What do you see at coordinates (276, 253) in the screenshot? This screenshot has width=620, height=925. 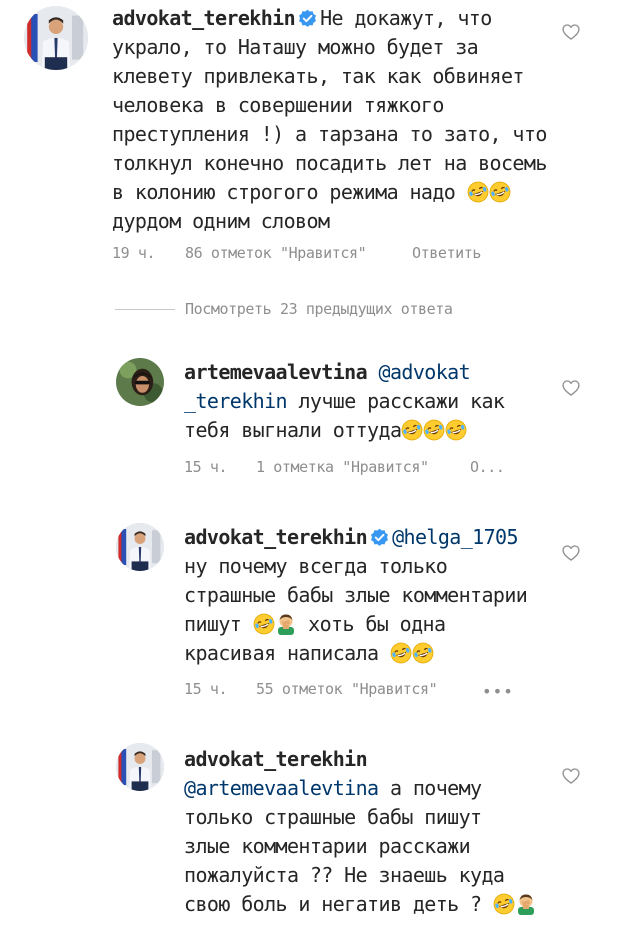 I see `likes-count: 86 отметок "Нравится"` at bounding box center [276, 253].